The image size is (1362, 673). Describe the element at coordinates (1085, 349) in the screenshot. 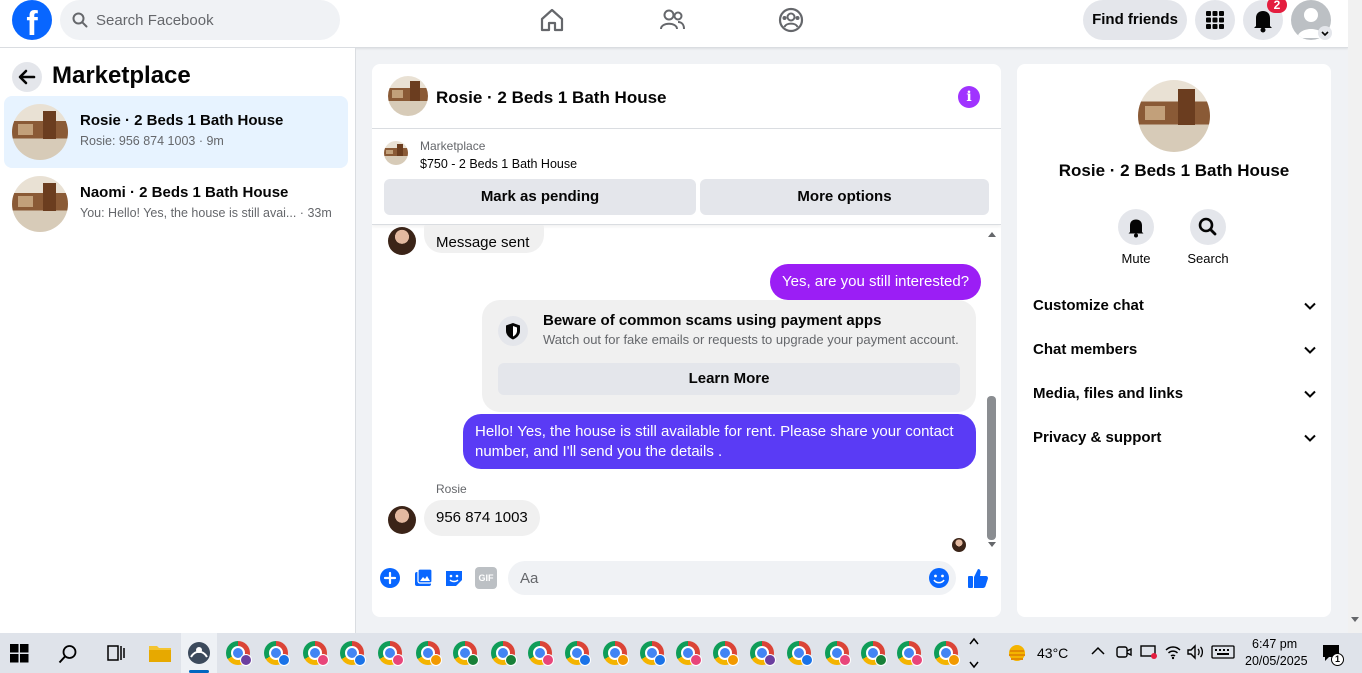

I see `section-label: Chat members` at that location.